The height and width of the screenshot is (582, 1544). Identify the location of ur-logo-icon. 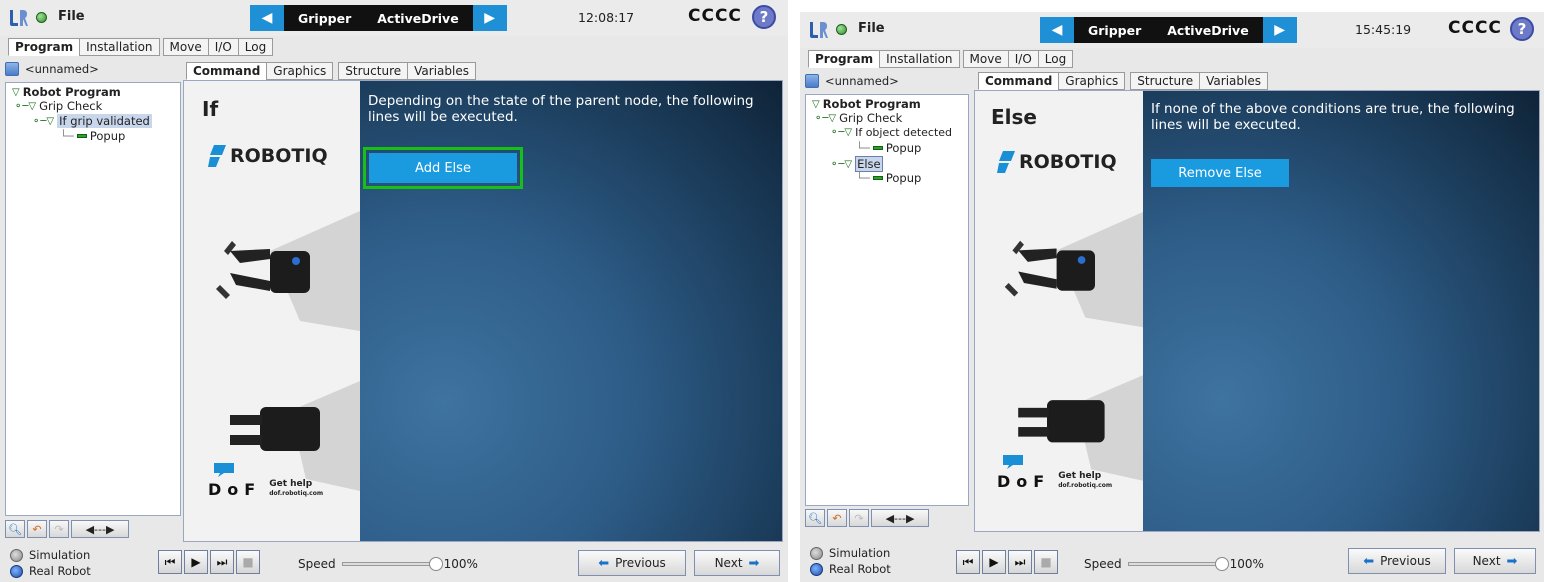
(819, 30).